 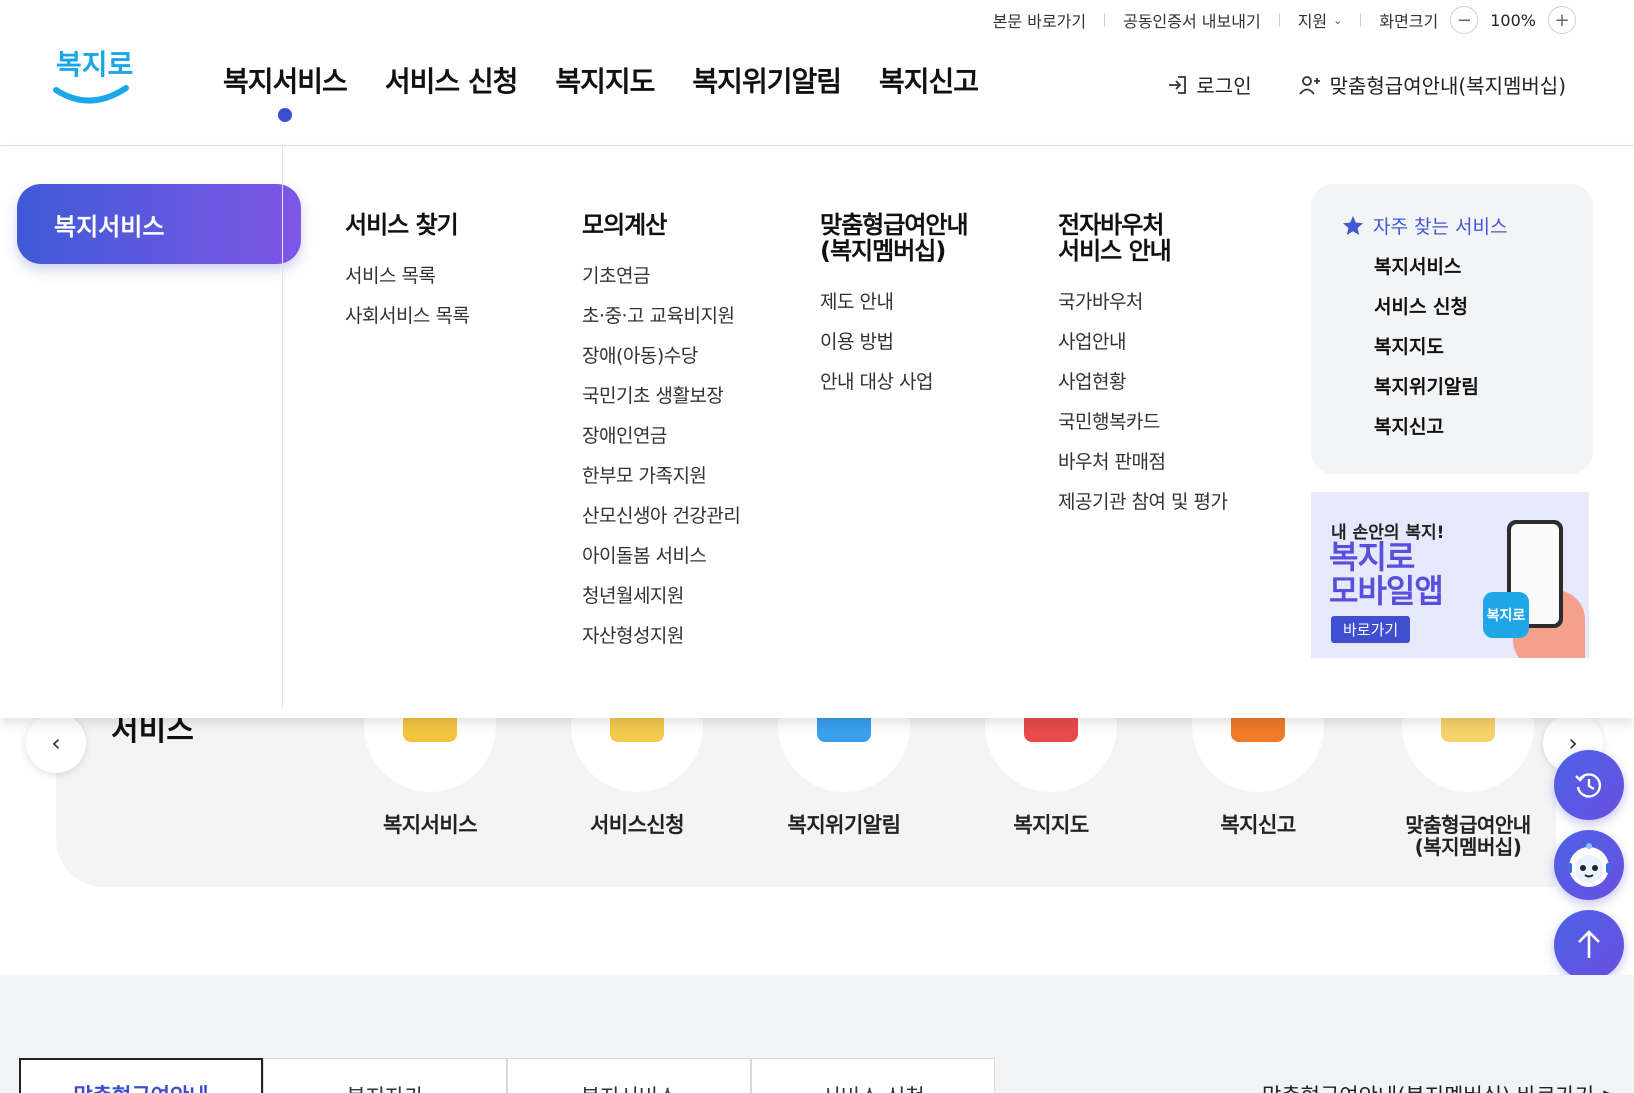 What do you see at coordinates (1386, 591) in the screenshot?
I see `banner-title-line2: 모바일앱` at bounding box center [1386, 591].